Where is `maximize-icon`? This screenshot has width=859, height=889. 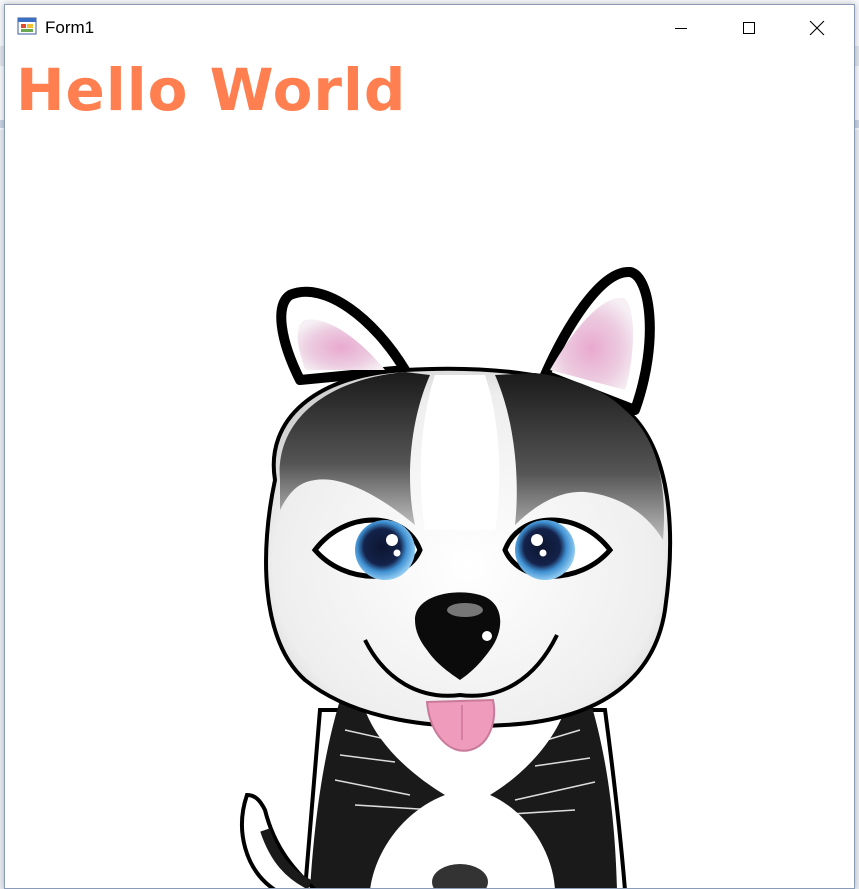 maximize-icon is located at coordinates (749, 27).